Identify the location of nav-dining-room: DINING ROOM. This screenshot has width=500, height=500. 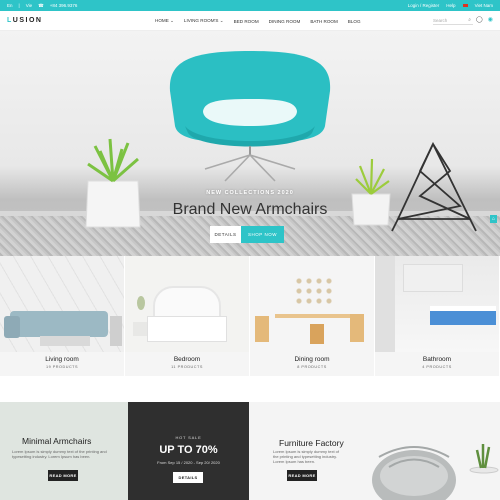
(285, 21).